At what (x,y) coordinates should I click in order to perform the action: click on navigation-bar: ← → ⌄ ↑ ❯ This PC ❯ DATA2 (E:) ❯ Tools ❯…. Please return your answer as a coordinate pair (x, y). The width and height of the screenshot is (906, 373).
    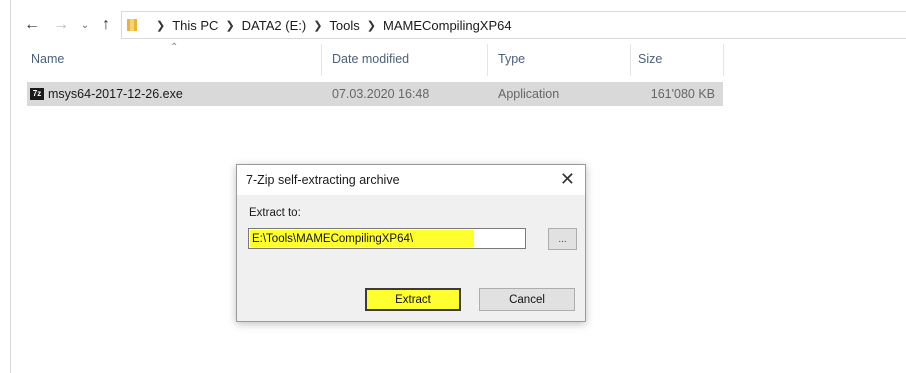
    Looking at the image, I should click on (453, 26).